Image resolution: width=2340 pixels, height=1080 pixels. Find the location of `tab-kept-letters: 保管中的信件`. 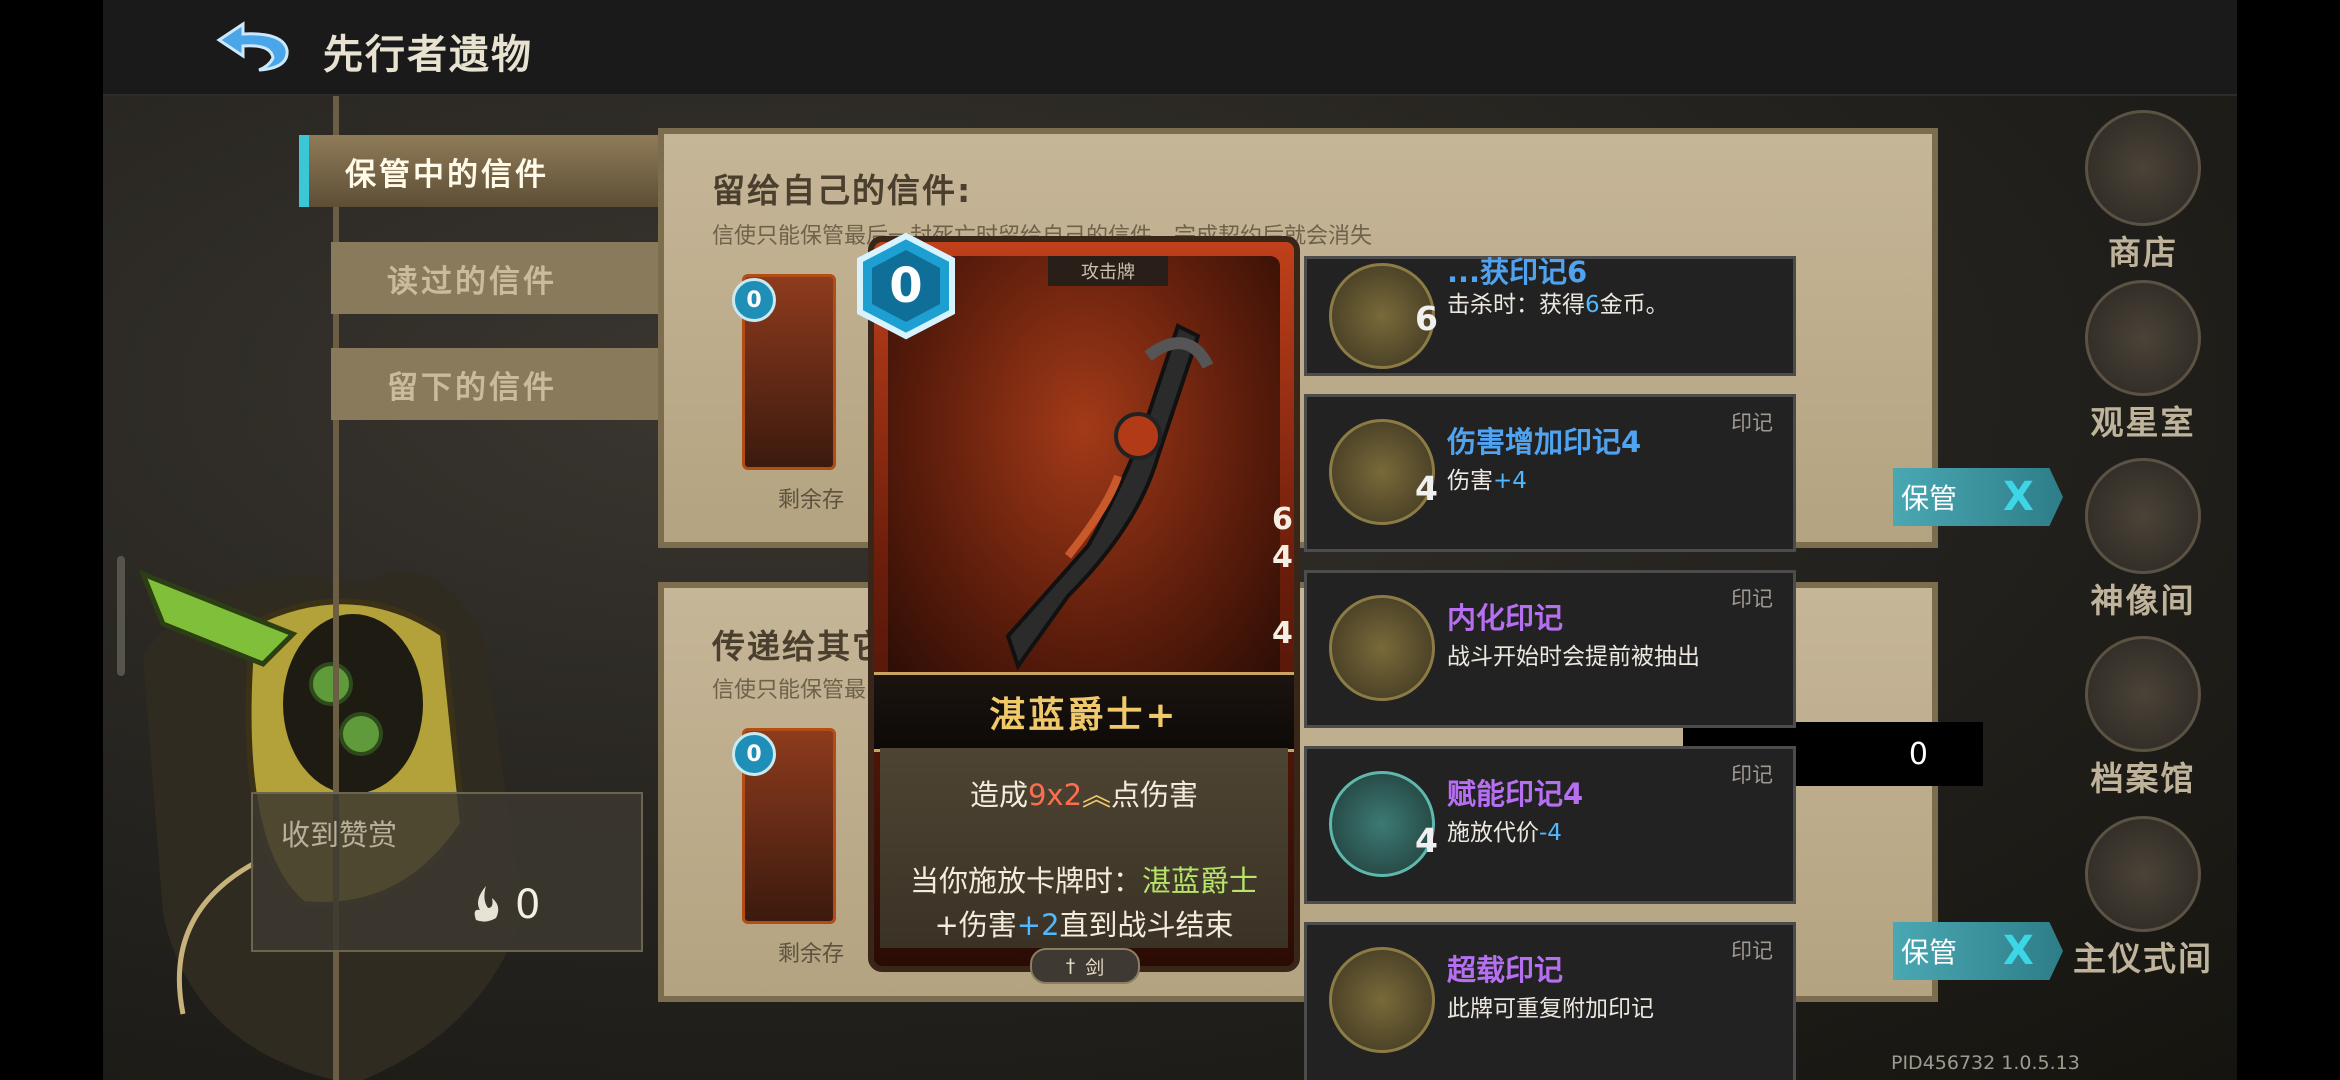

tab-kept-letters: 保管中的信件 is located at coordinates (509, 171).